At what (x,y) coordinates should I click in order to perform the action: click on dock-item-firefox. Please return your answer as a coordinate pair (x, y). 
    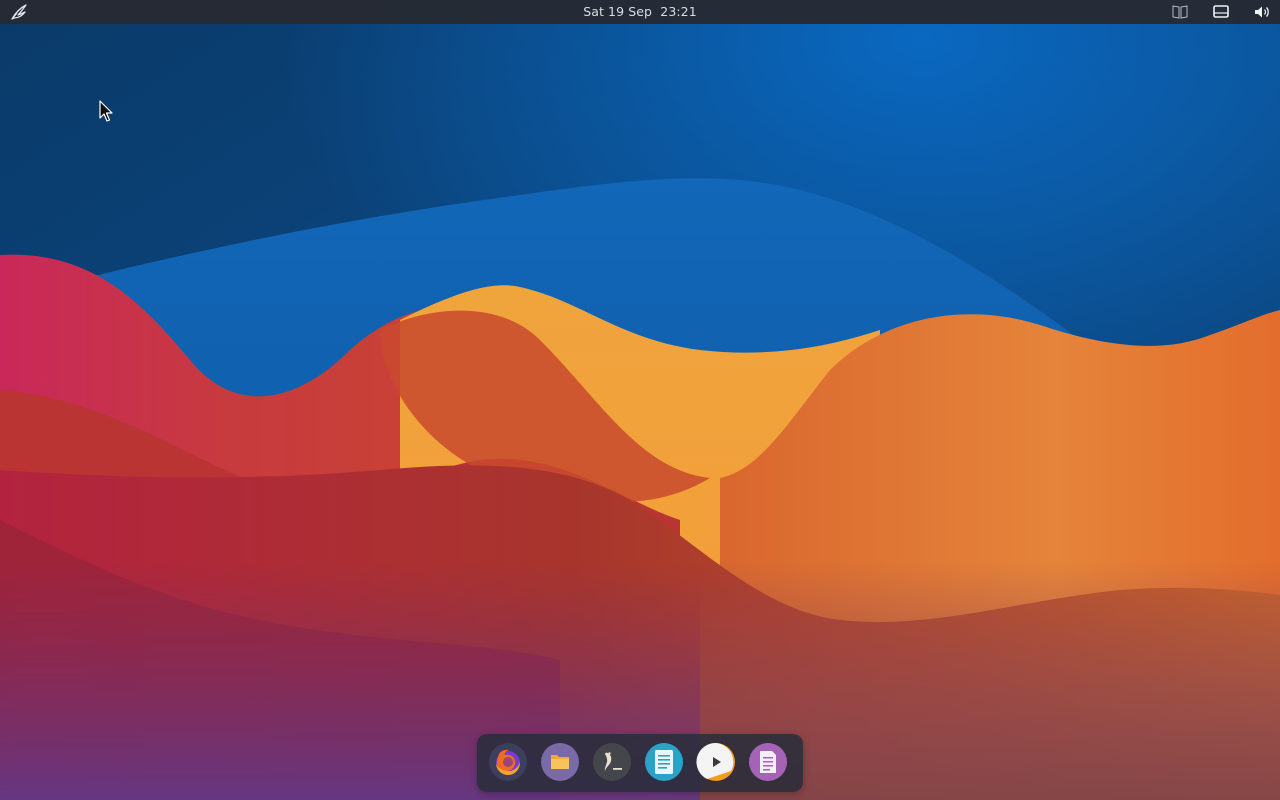
    Looking at the image, I should click on (508, 762).